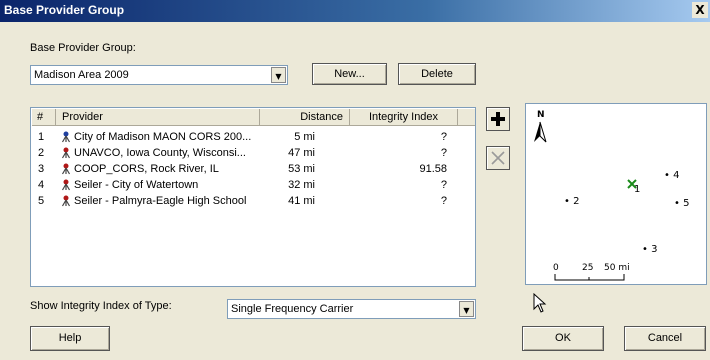 This screenshot has height=360, width=710. What do you see at coordinates (301, 185) in the screenshot?
I see `row-distance: 32 mi` at bounding box center [301, 185].